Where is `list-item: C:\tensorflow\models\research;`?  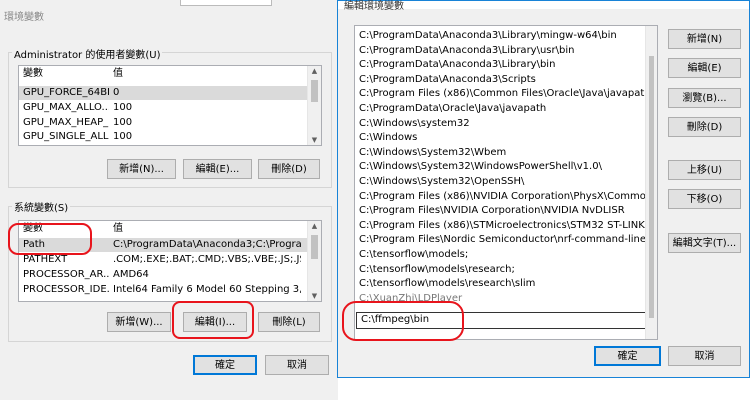 list-item: C:\tensorflow\models\research; is located at coordinates (503, 270).